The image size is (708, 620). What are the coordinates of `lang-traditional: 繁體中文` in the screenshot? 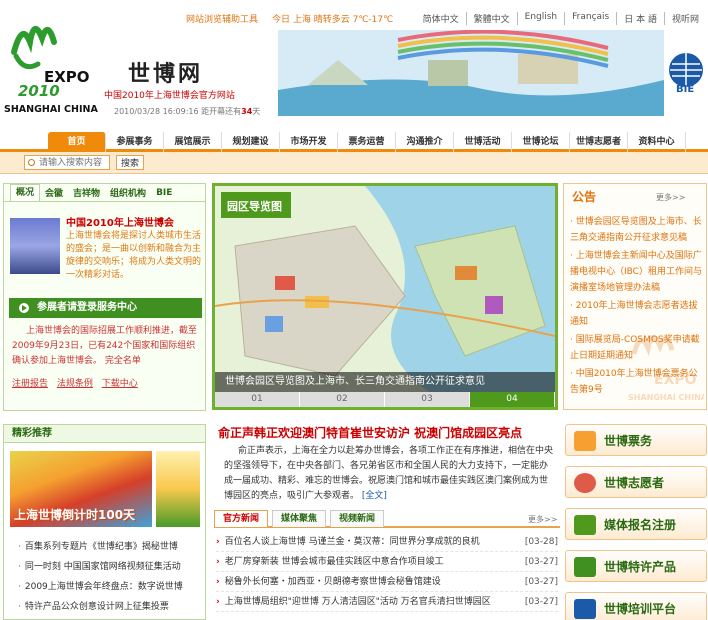 It's located at (491, 18).